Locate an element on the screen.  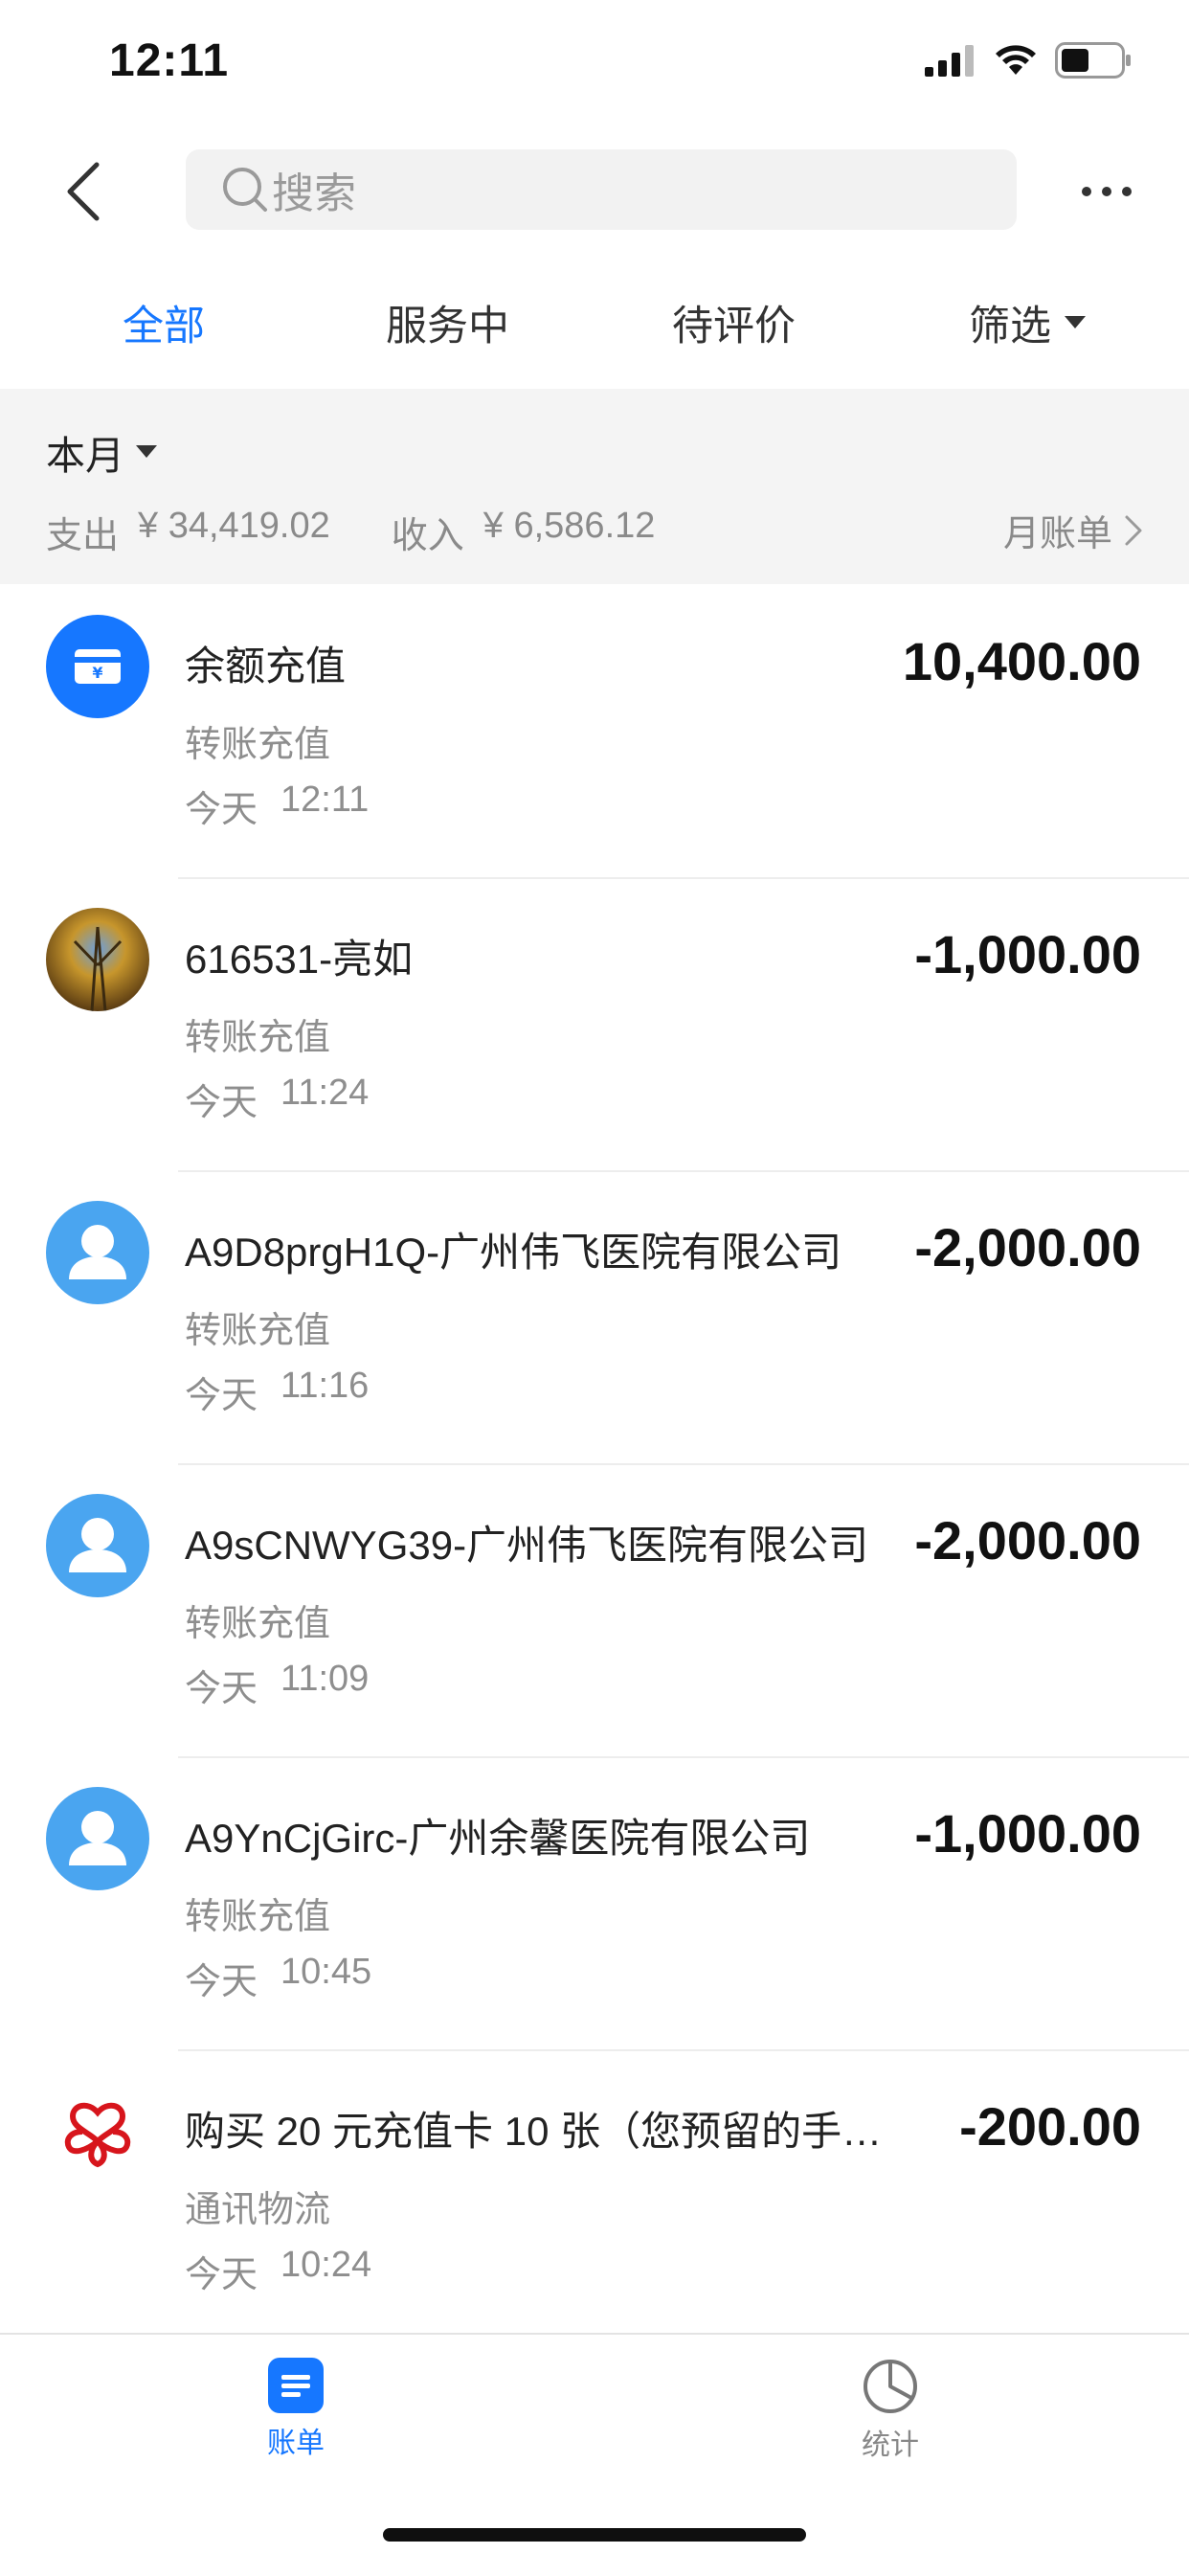
status-icons is located at coordinates (1028, 62).